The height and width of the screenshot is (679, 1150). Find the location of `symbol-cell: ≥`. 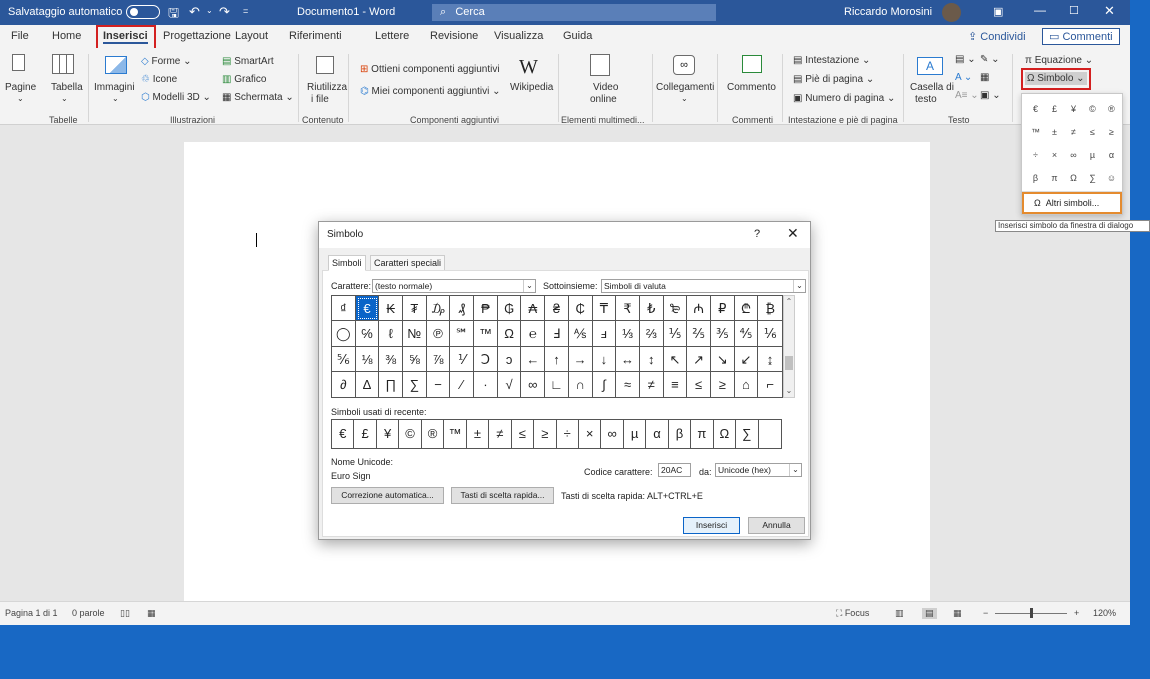

symbol-cell: ≥ is located at coordinates (723, 384).